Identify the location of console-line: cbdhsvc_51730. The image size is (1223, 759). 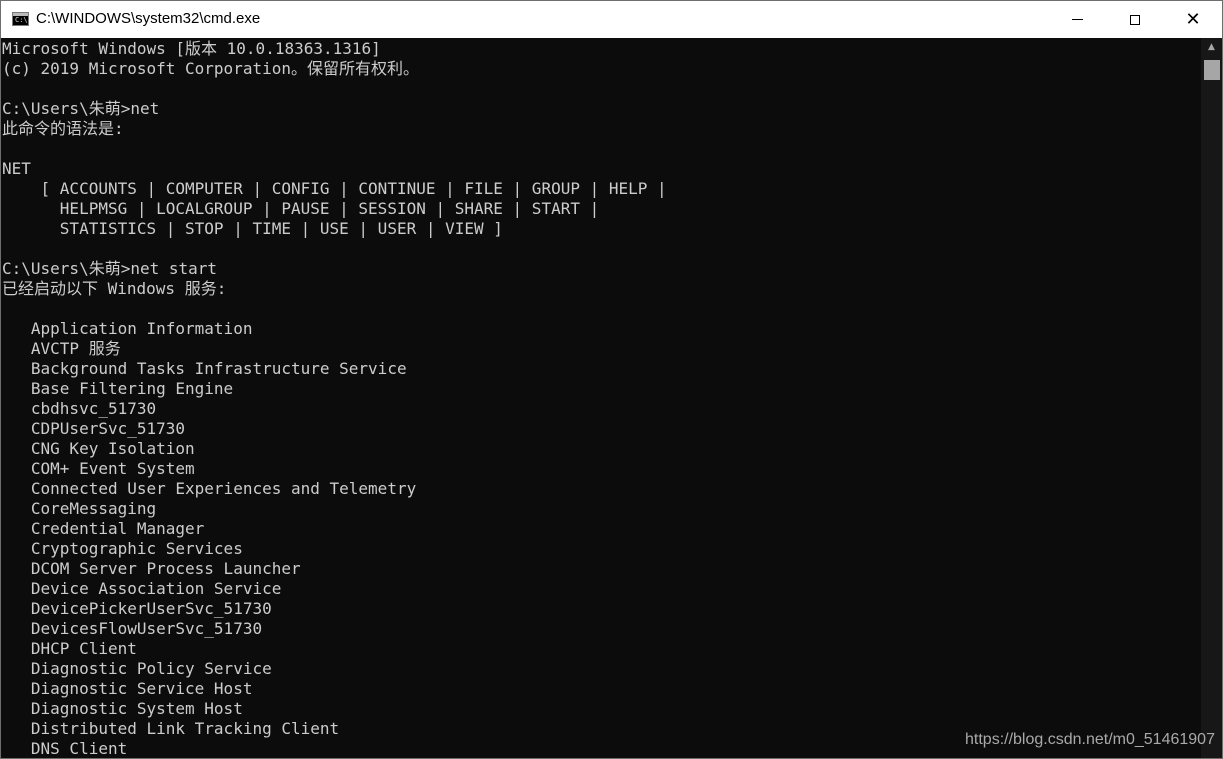
(79, 408).